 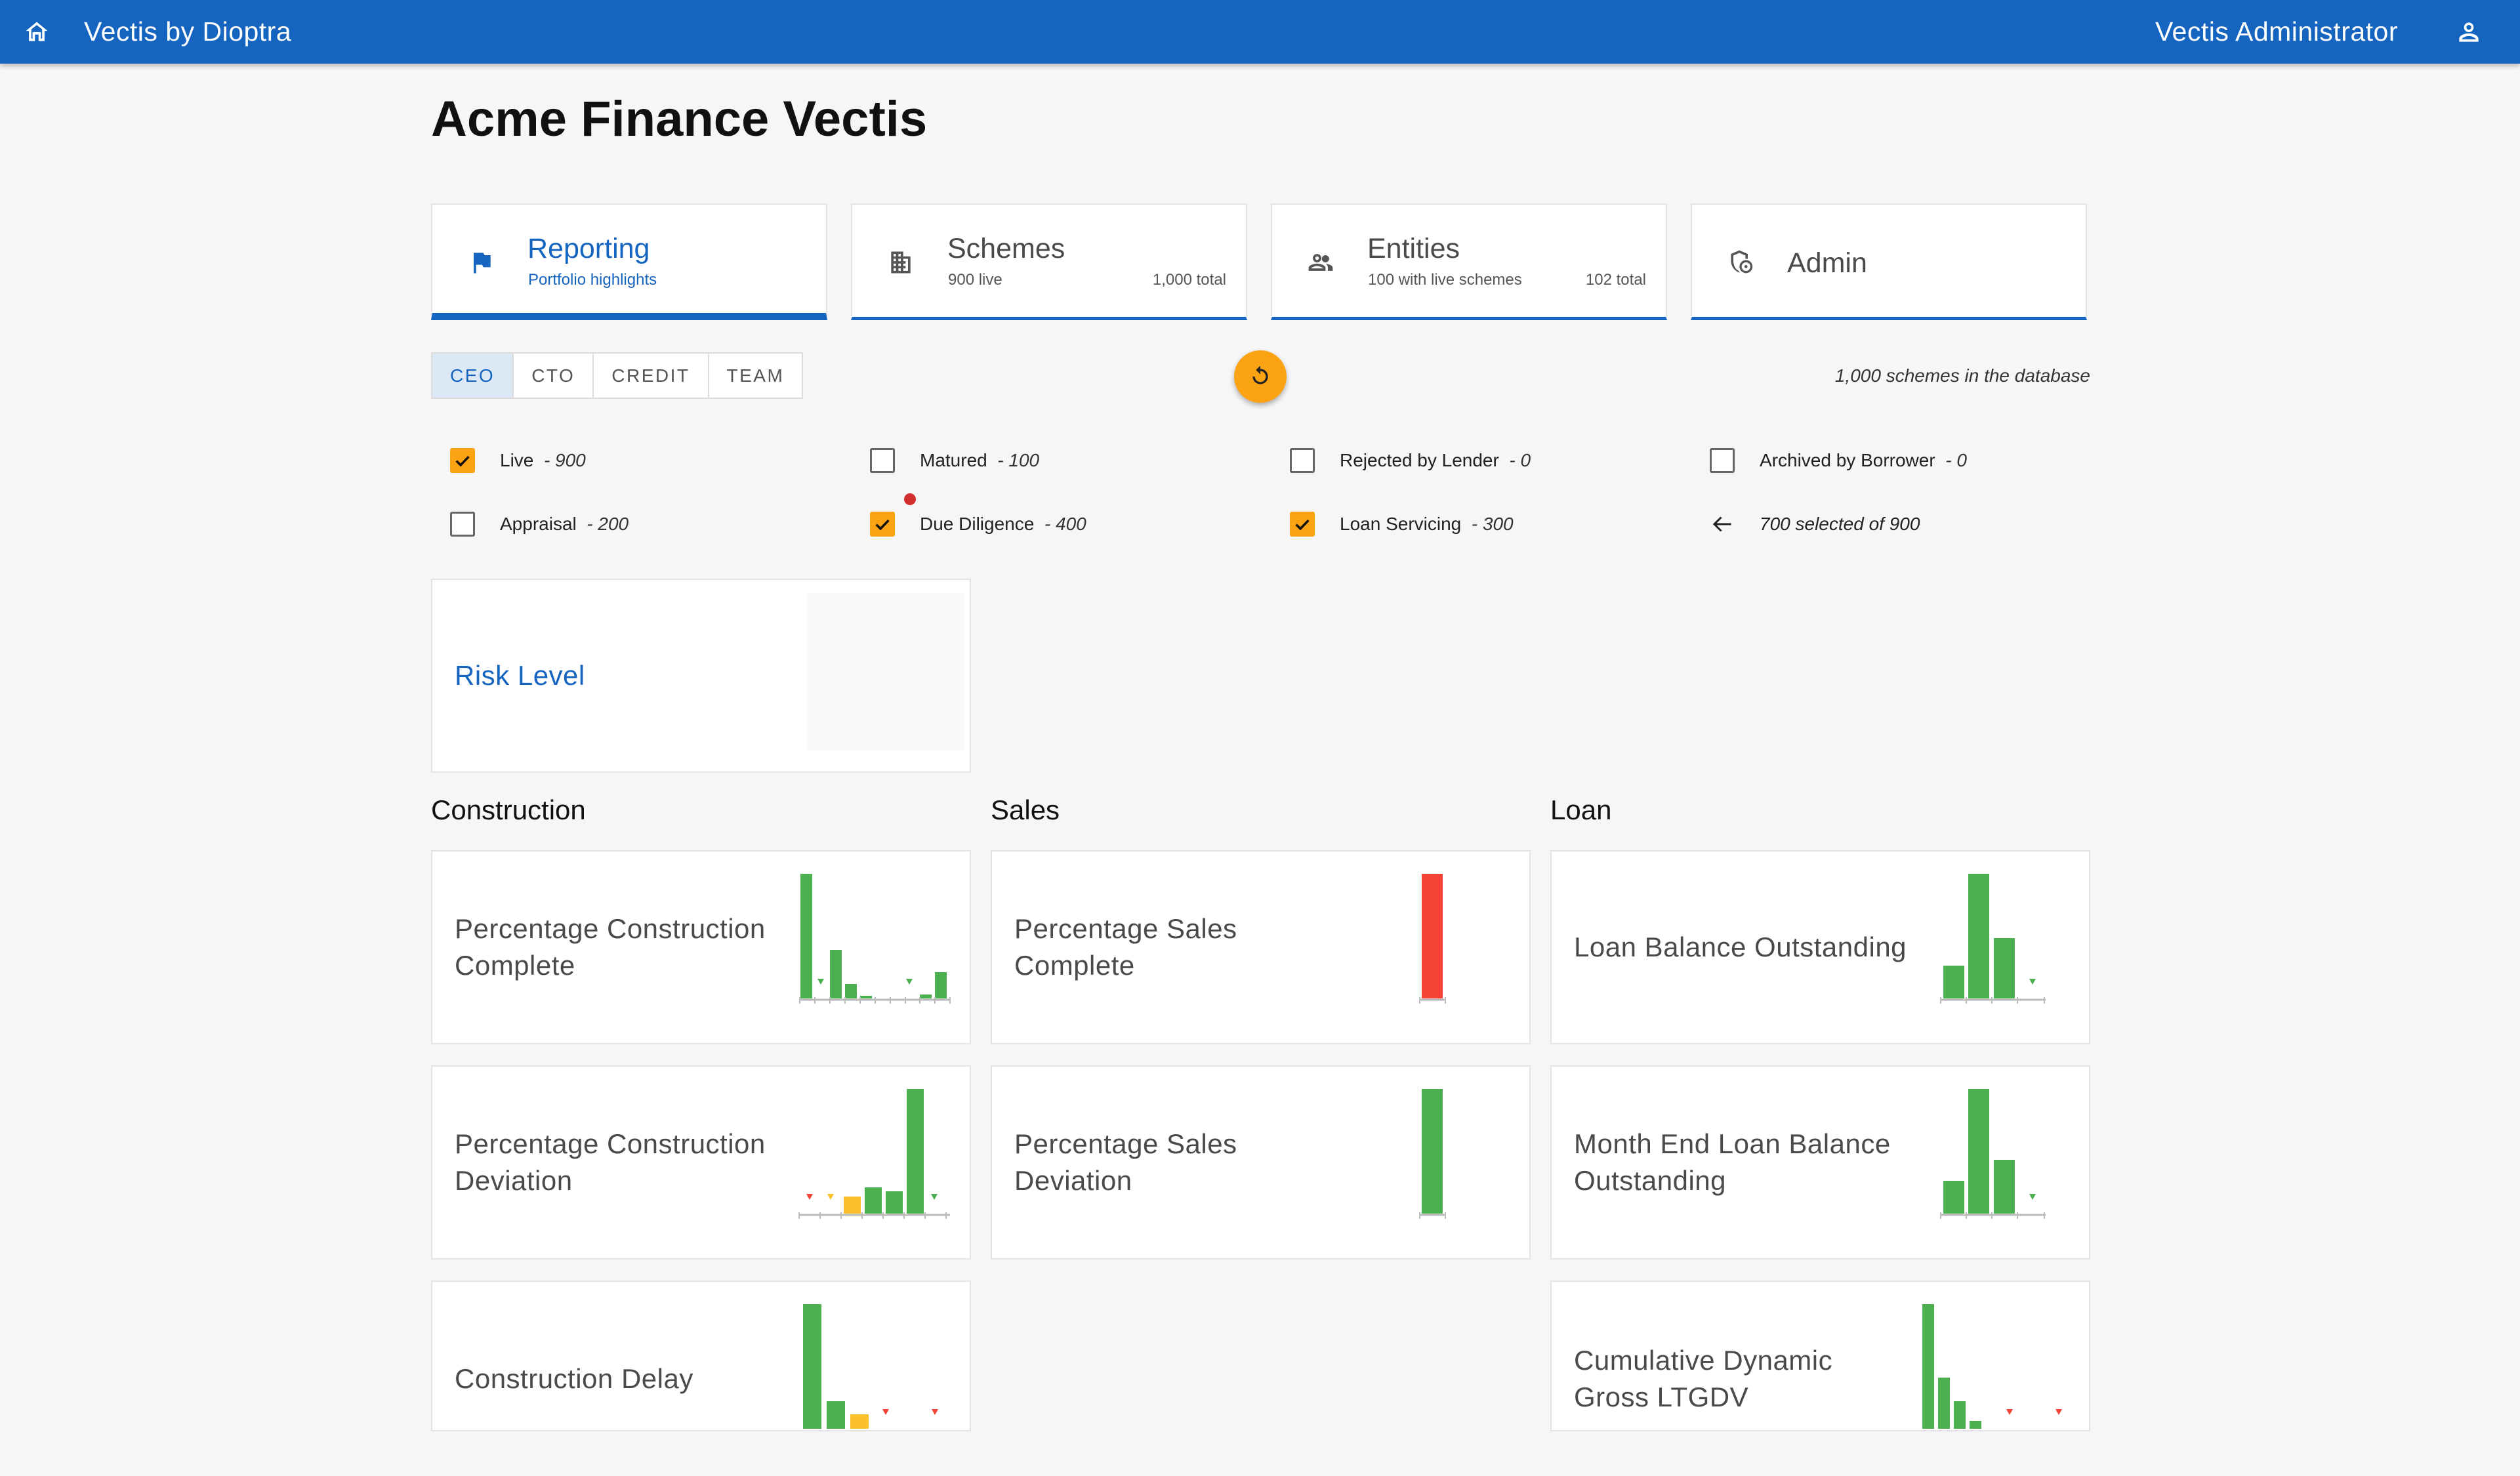 What do you see at coordinates (701, 676) in the screenshot?
I see `card-risk-level: Risk Level` at bounding box center [701, 676].